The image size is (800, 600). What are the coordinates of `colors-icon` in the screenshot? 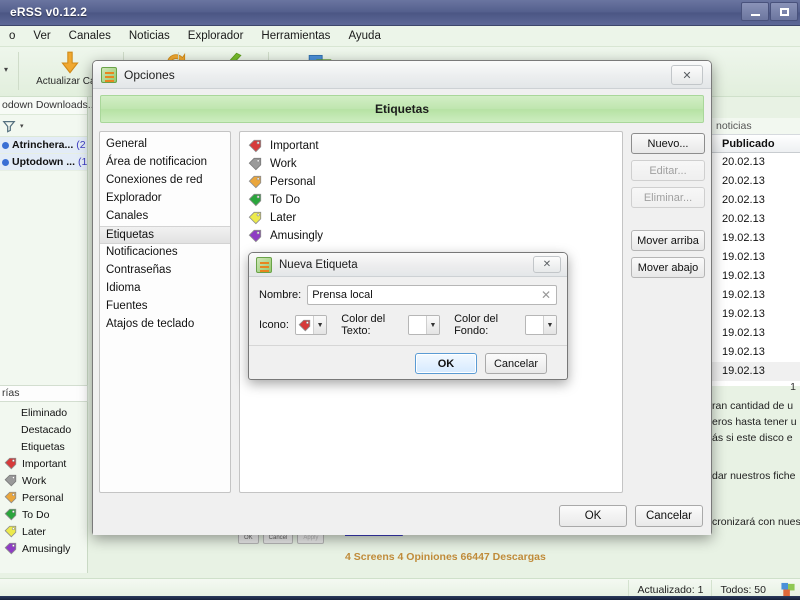 It's located at (788, 589).